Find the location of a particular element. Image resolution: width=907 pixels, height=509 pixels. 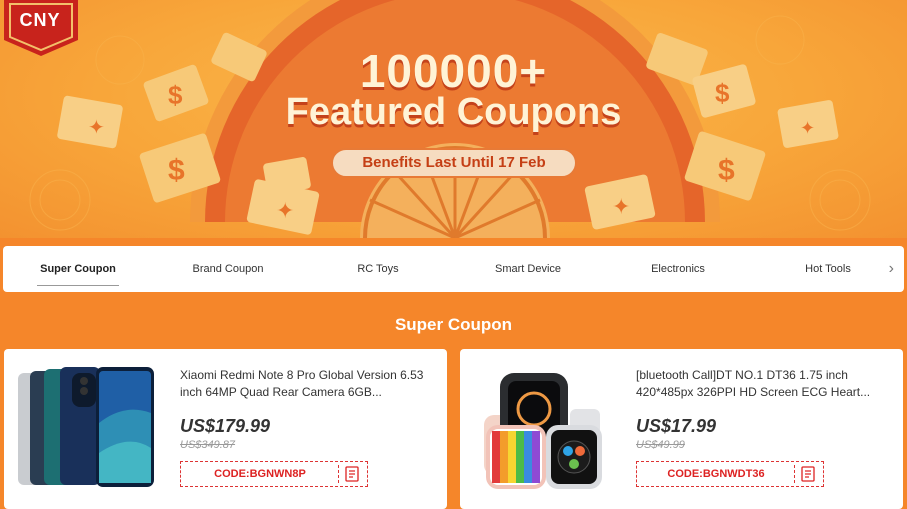

banner-subtitle: Benefits Last Until 17 Feb is located at coordinates (454, 163).